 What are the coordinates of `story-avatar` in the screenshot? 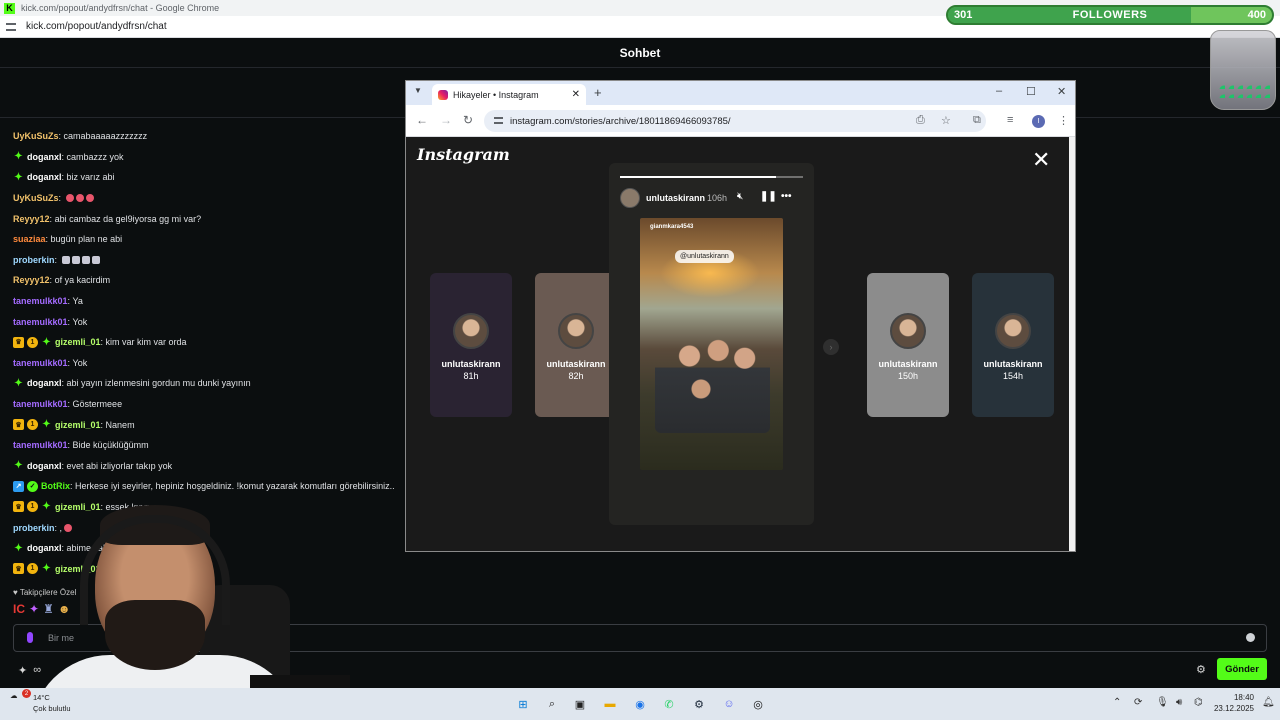 It's located at (630, 198).